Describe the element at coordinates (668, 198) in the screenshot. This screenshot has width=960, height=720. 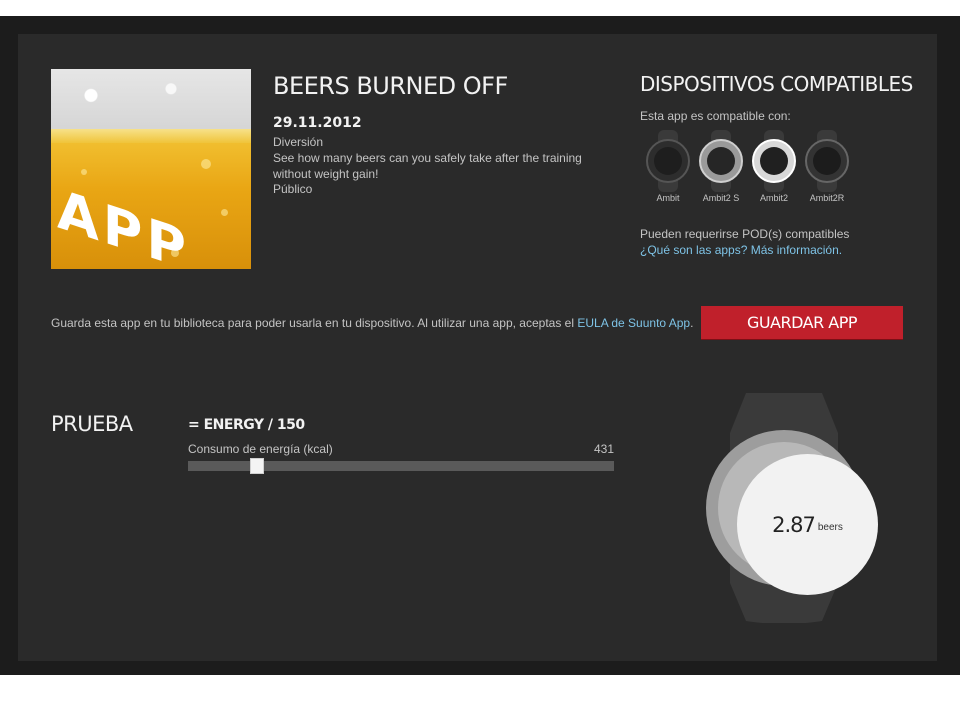
I see `device-name: Ambit` at that location.